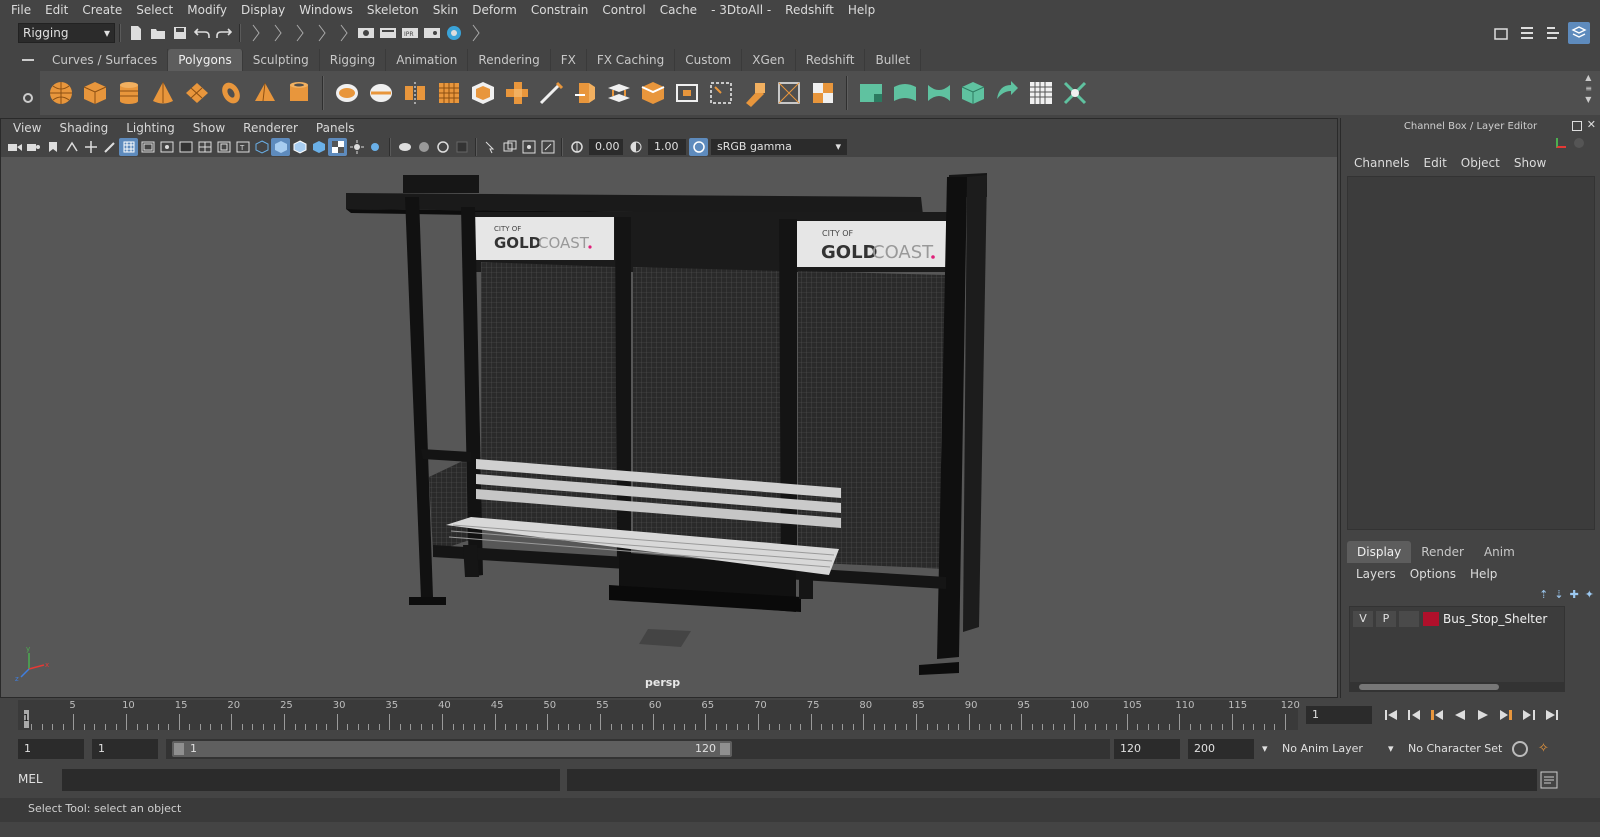 The width and height of the screenshot is (1600, 837). I want to click on layer-row: V P Bus_Stop_Shelter, so click(1457, 619).